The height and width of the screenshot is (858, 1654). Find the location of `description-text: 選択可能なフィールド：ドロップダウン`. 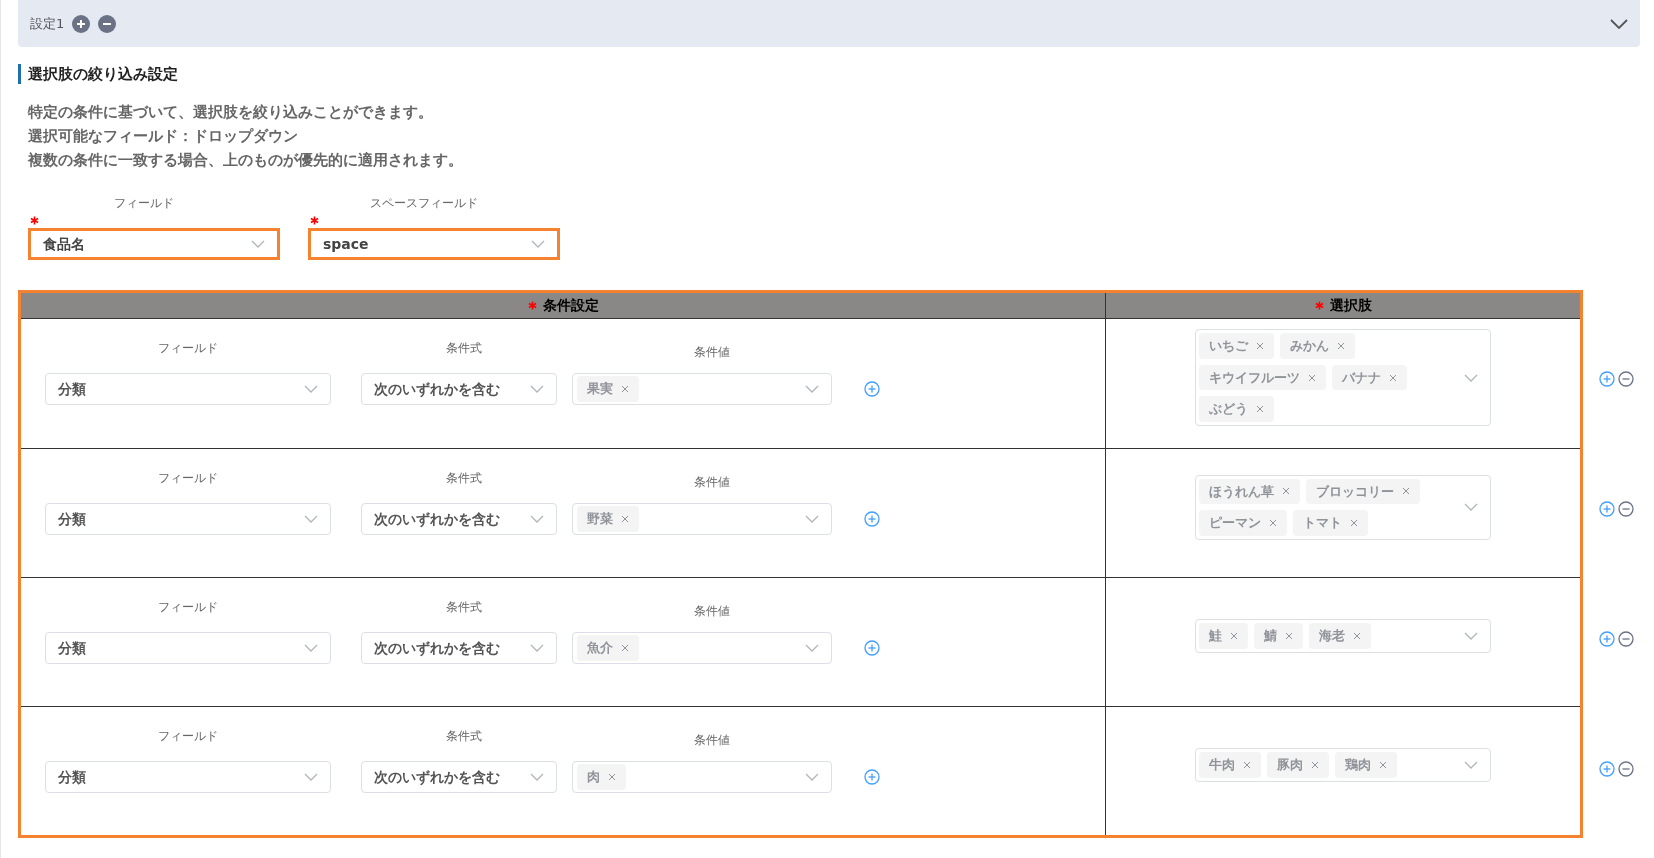

description-text: 選択可能なフィールド：ドロップダウン is located at coordinates (163, 136).